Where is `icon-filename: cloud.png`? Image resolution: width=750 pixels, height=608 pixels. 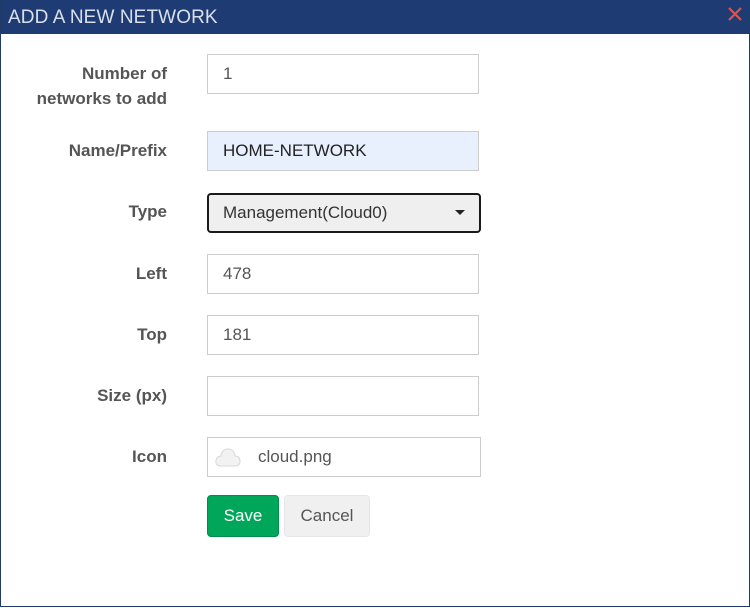
icon-filename: cloud.png is located at coordinates (295, 456).